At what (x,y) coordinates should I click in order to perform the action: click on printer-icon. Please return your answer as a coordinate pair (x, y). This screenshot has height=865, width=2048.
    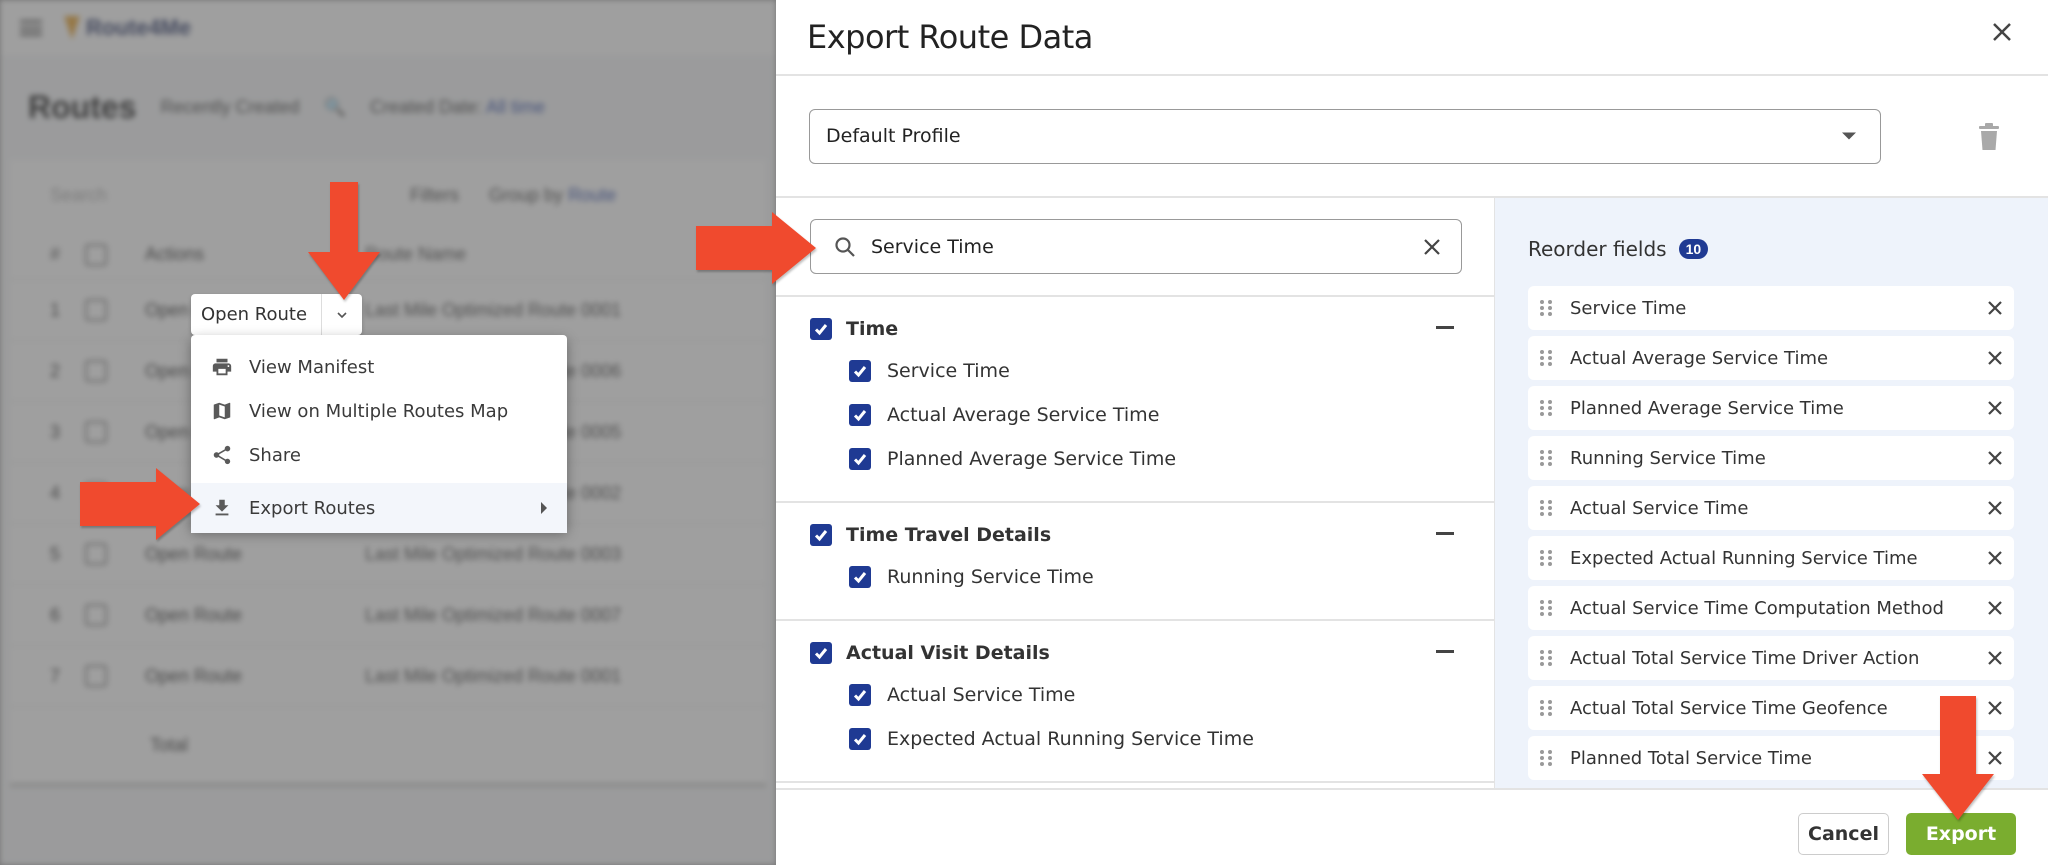
    Looking at the image, I should click on (222, 367).